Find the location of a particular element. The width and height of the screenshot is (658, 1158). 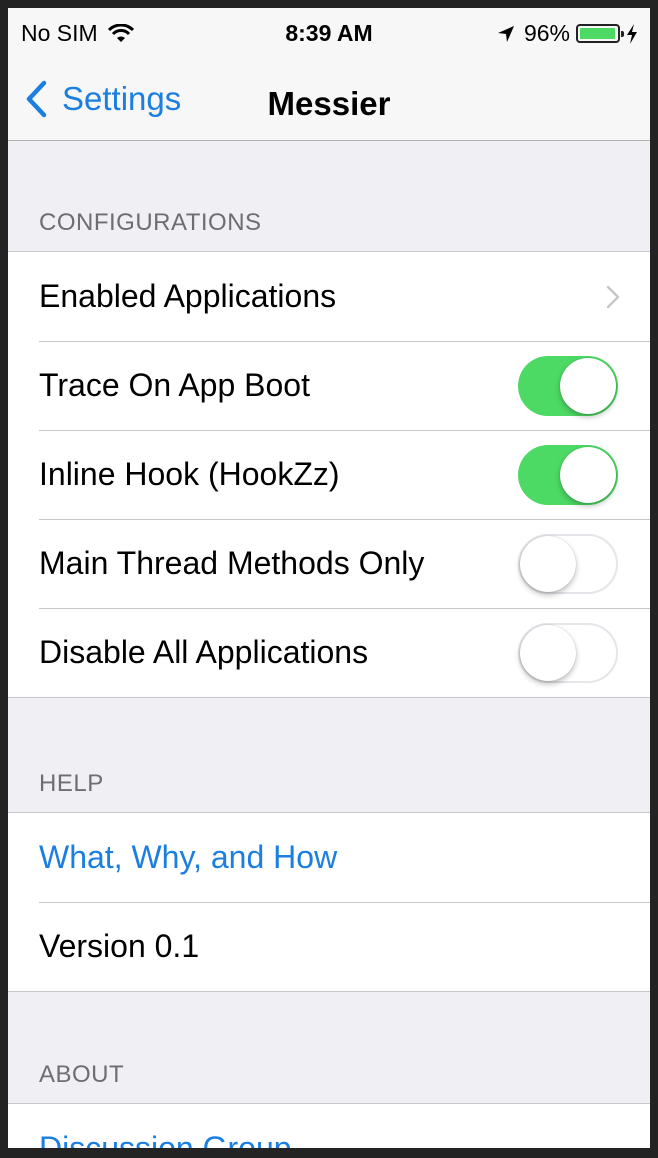

status-right: 96% is located at coordinates (567, 33).